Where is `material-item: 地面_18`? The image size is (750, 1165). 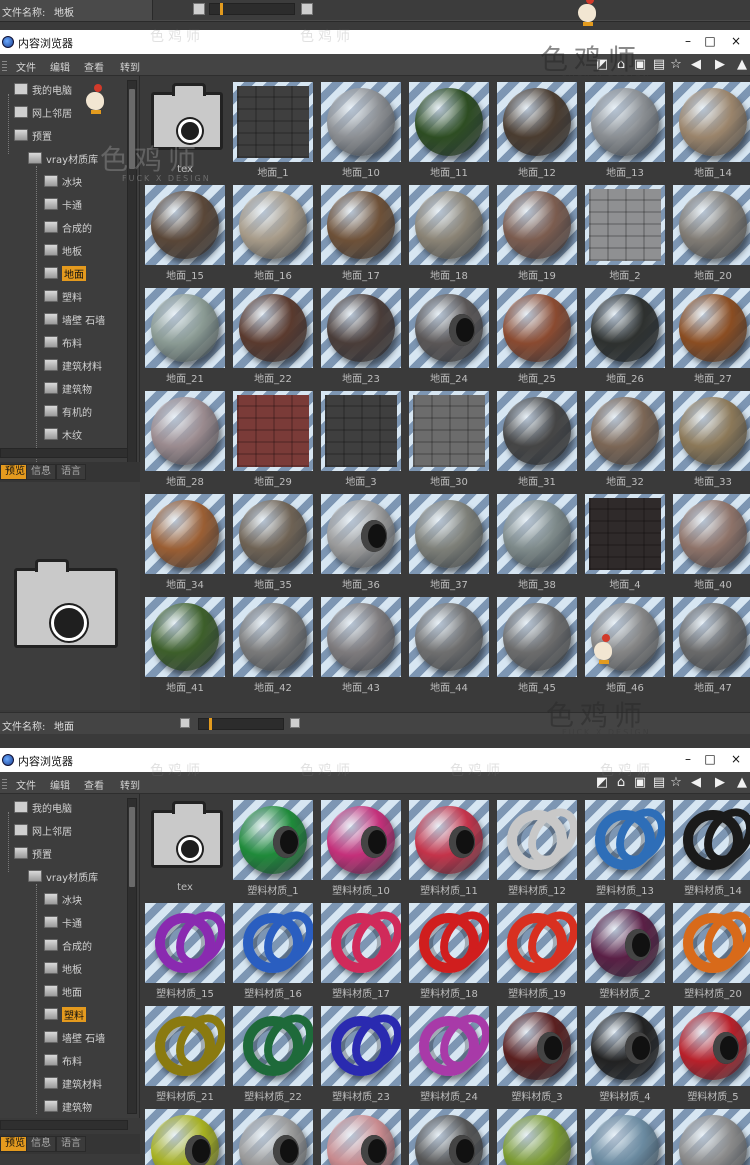
material-item: 地面_18 is located at coordinates (449, 233).